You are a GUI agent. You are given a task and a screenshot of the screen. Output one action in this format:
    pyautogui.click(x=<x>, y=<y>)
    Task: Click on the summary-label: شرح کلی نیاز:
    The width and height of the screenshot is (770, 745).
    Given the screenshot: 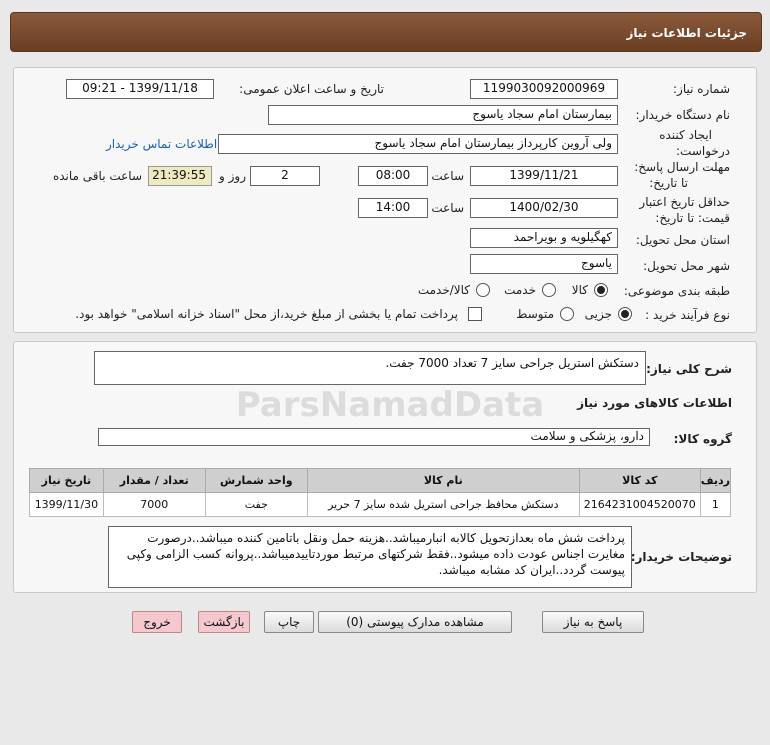 What is the action you would take?
    pyautogui.click(x=689, y=369)
    